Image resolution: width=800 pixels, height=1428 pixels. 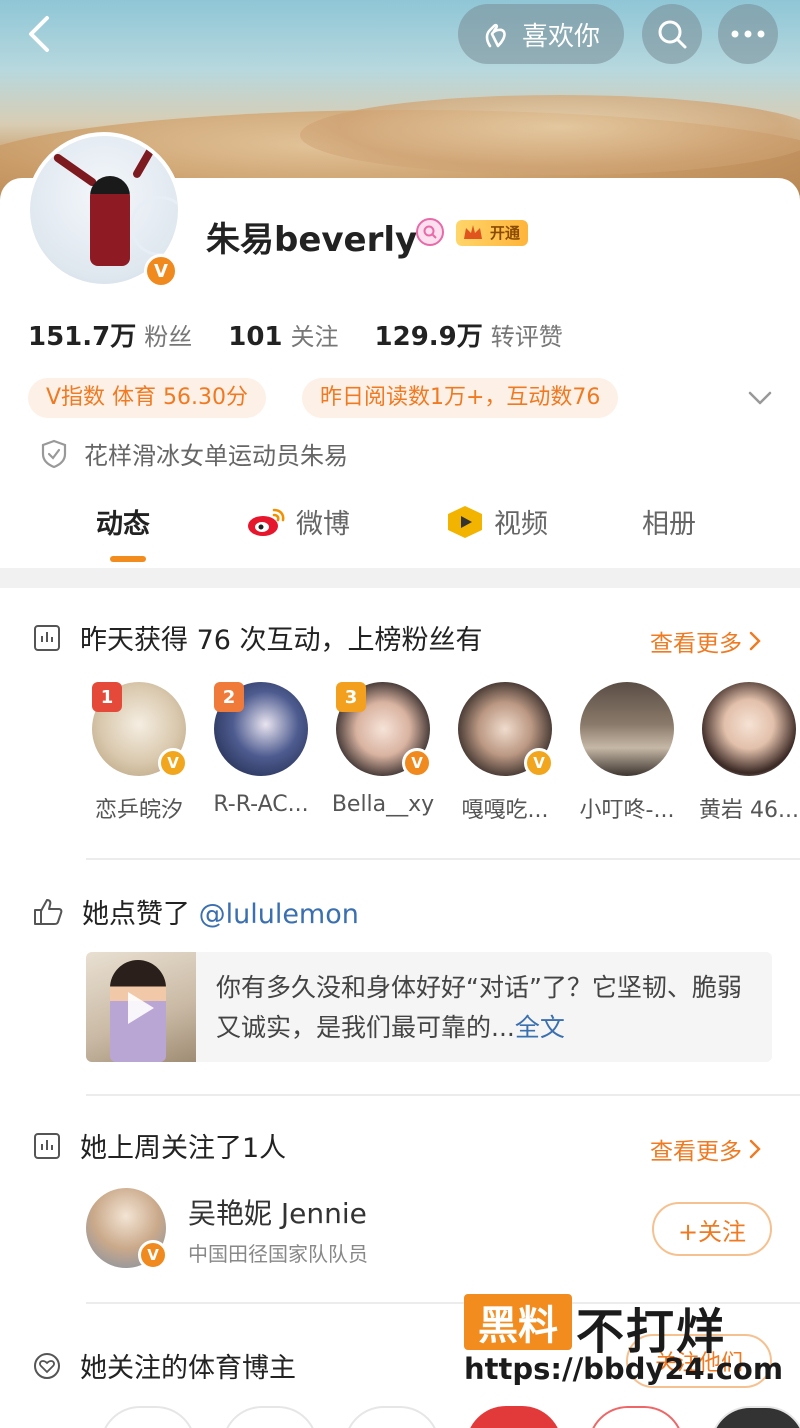 I want to click on fans-section-header: 昨天获得 76 次互动，上榜粉丝有, so click(x=257, y=637).